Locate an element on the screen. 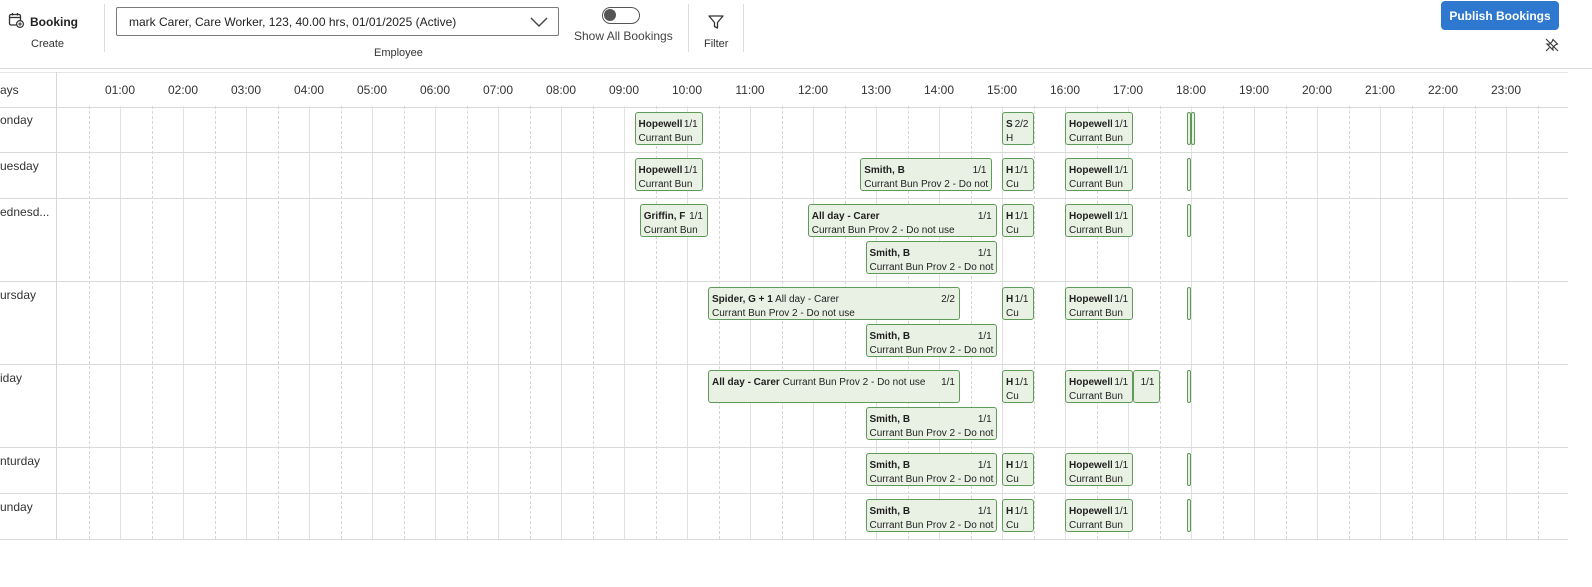 The image size is (1592, 587). day-label: iday is located at coordinates (11, 378).